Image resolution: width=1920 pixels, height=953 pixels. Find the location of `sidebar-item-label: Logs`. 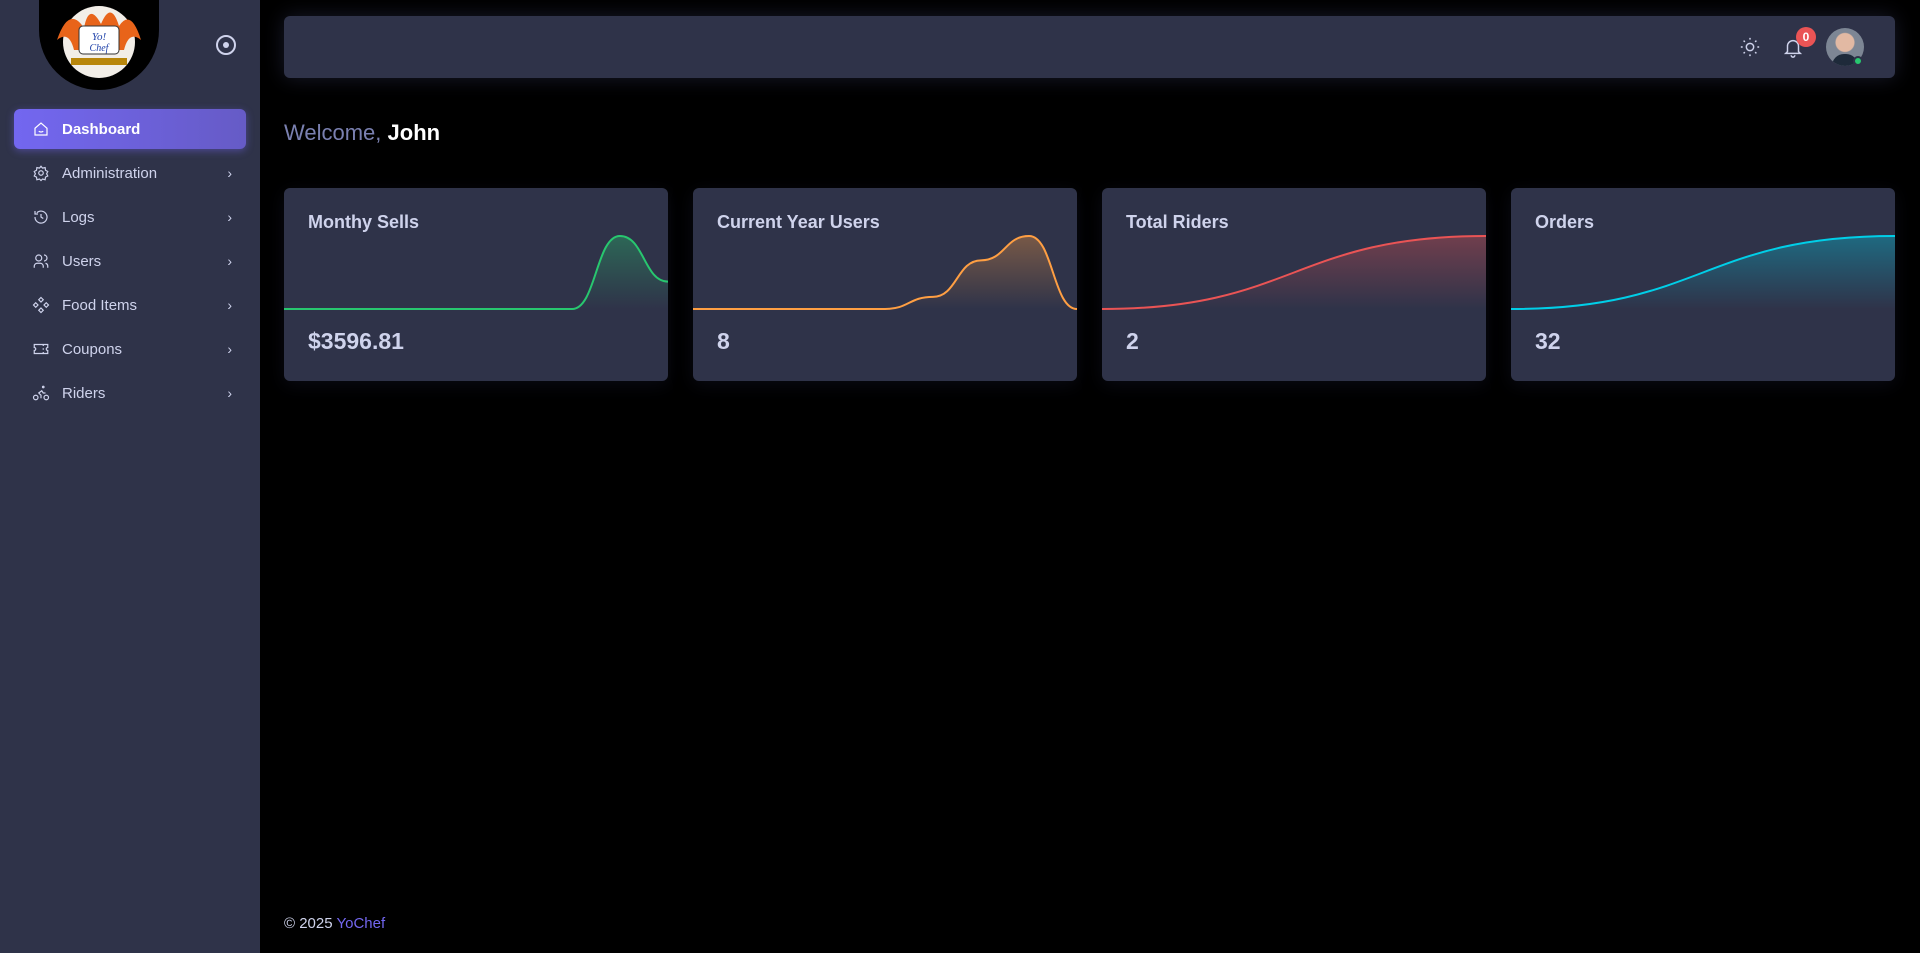

sidebar-item-label: Logs is located at coordinates (78, 217).